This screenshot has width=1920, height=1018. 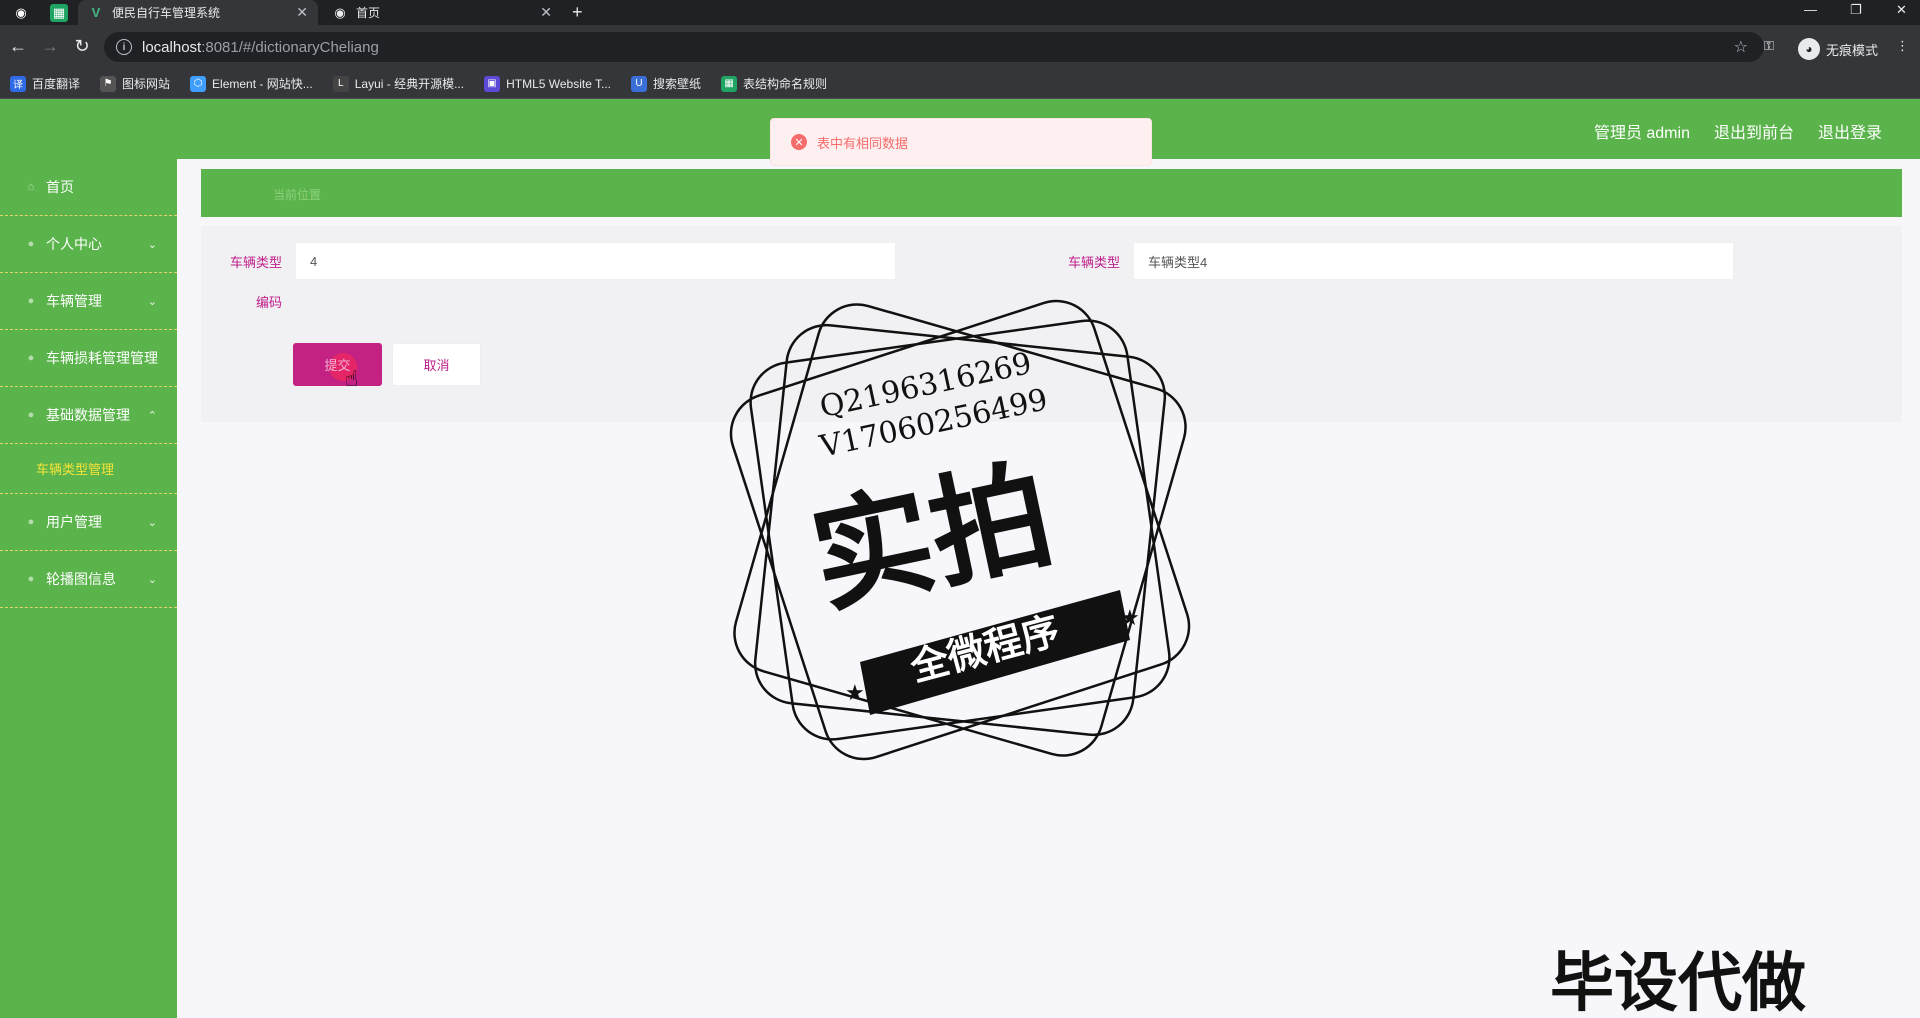 I want to click on info-icon: i, so click(x=124, y=47).